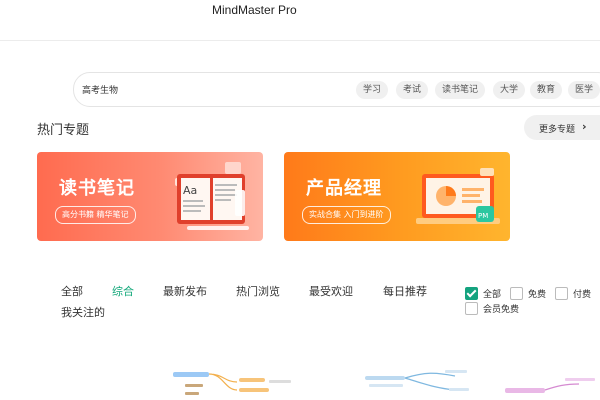 The width and height of the screenshot is (600, 400). What do you see at coordinates (258, 291) in the screenshot?
I see `tab-hot: 热门浏览` at bounding box center [258, 291].